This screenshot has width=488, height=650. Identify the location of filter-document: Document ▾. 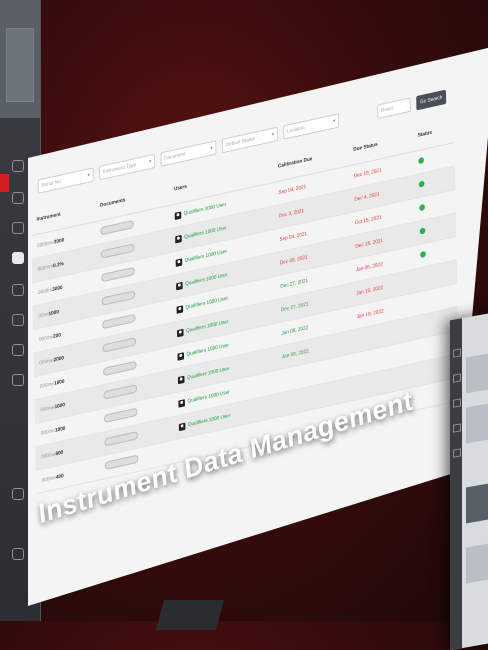
(188, 153).